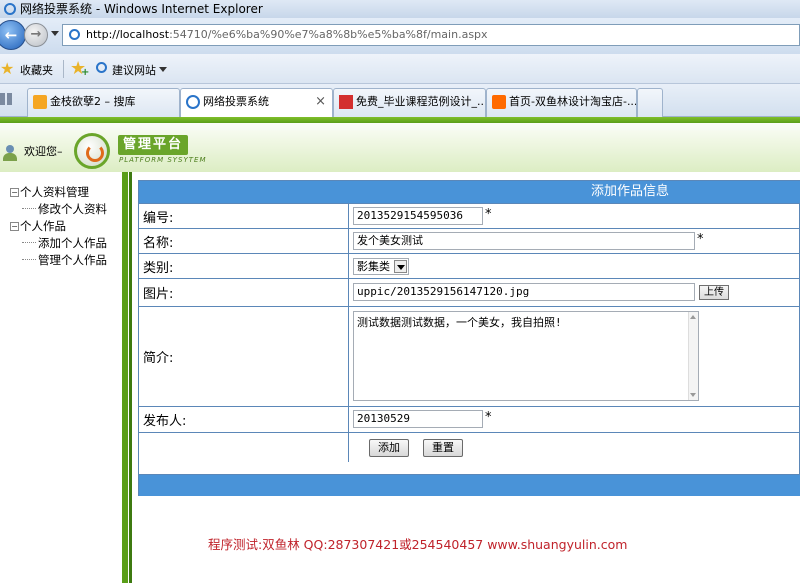 This screenshot has width=800, height=583. What do you see at coordinates (72, 243) in the screenshot?
I see `sidebar-item-label: 添加个人作品` at bounding box center [72, 243].